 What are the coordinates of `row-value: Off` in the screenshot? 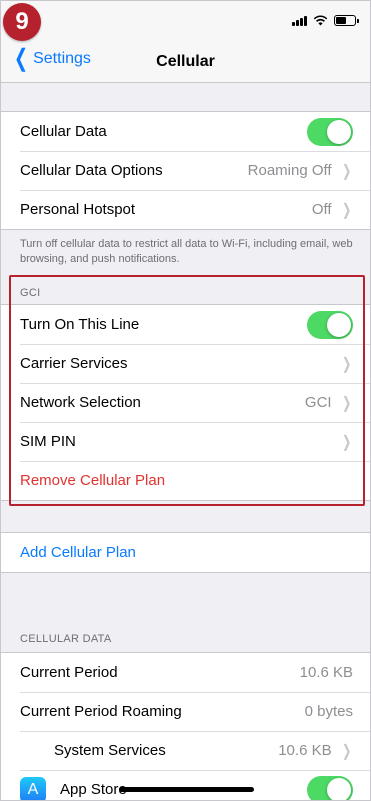 It's located at (321, 209).